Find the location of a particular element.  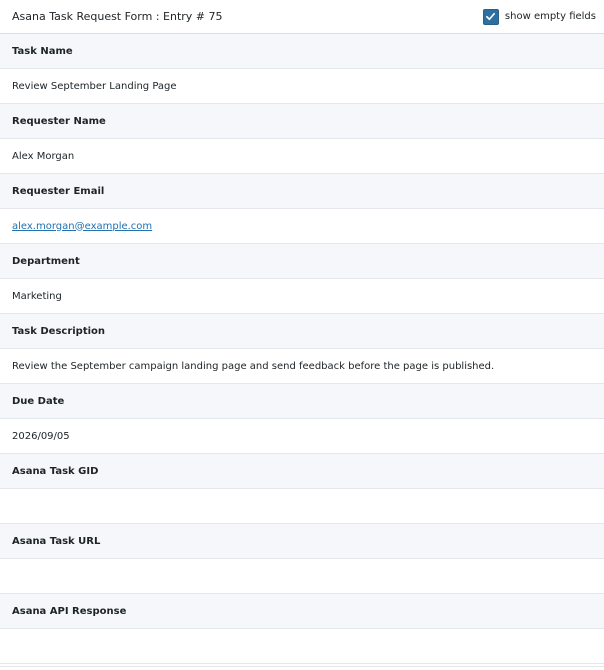

field-value-row: Review September Landing Page is located at coordinates (302, 86).